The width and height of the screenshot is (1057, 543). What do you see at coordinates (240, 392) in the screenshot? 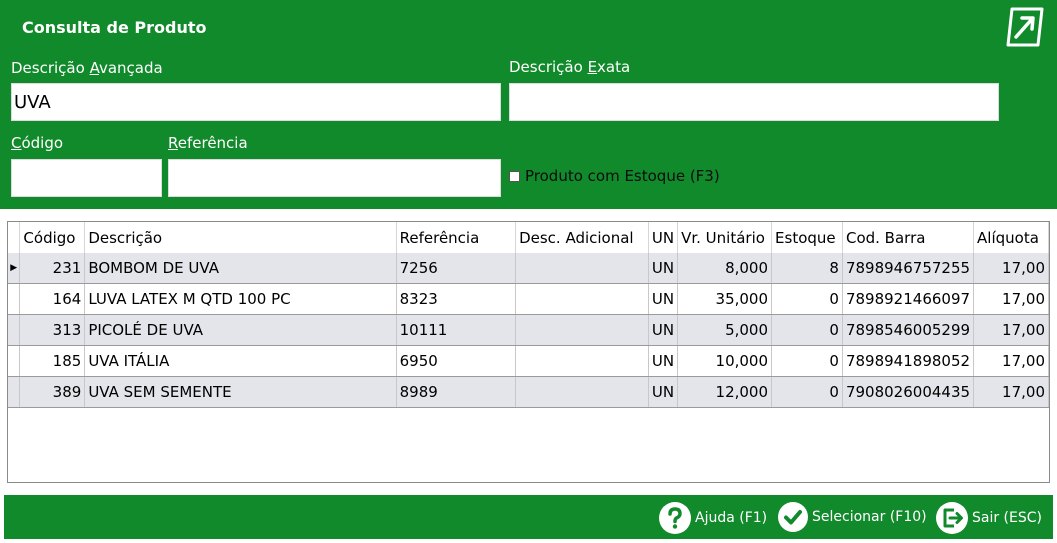
I see `cell-descricao: UVA SEM SEMENTE` at bounding box center [240, 392].